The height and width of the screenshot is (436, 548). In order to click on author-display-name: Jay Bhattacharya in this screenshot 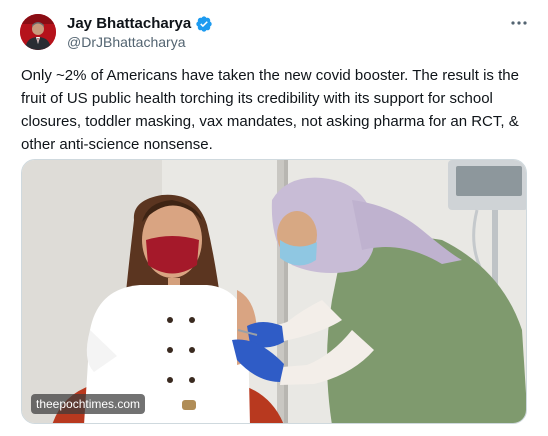, I will do `click(129, 24)`.